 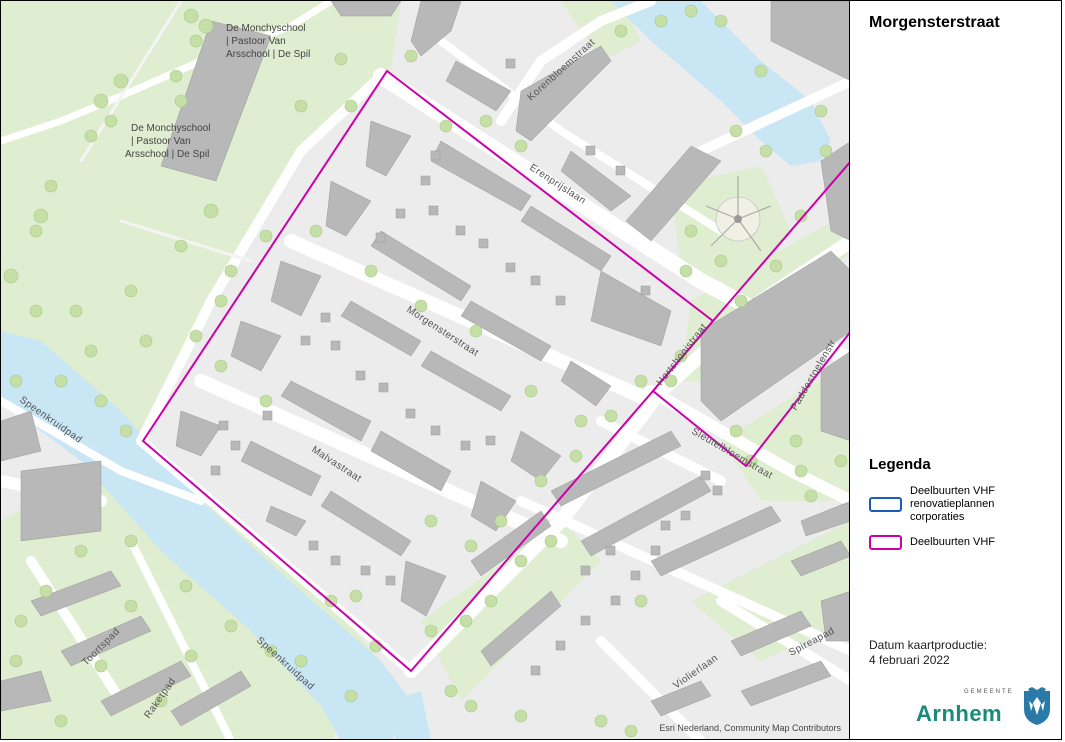 What do you see at coordinates (952, 542) in the screenshot?
I see `legend-label-vhf: Deelbuurten VHF` at bounding box center [952, 542].